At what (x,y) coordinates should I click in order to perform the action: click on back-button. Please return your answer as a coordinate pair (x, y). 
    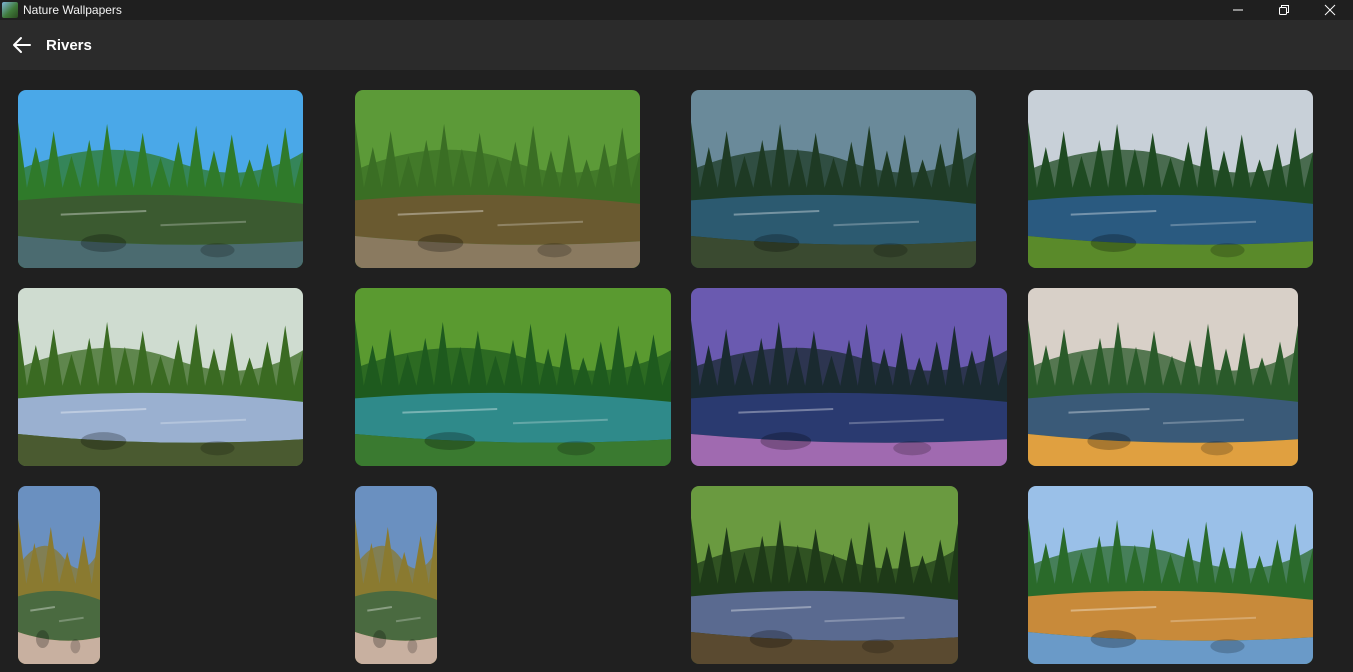
    Looking at the image, I should click on (22, 45).